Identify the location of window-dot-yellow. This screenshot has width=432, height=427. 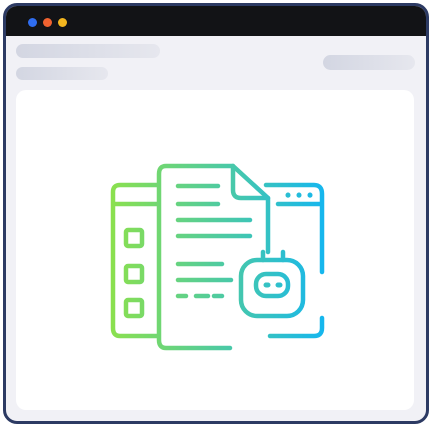
(62, 22).